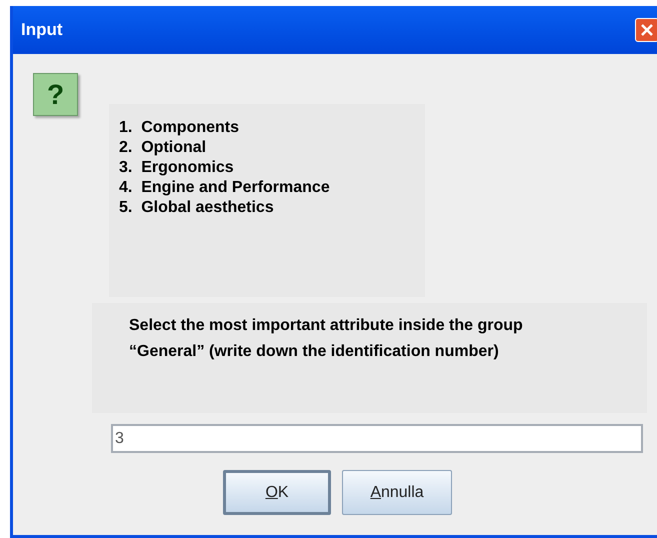 This screenshot has width=657, height=538. Describe the element at coordinates (196, 208) in the screenshot. I see `option-text: 5. Global aesthetics` at that location.